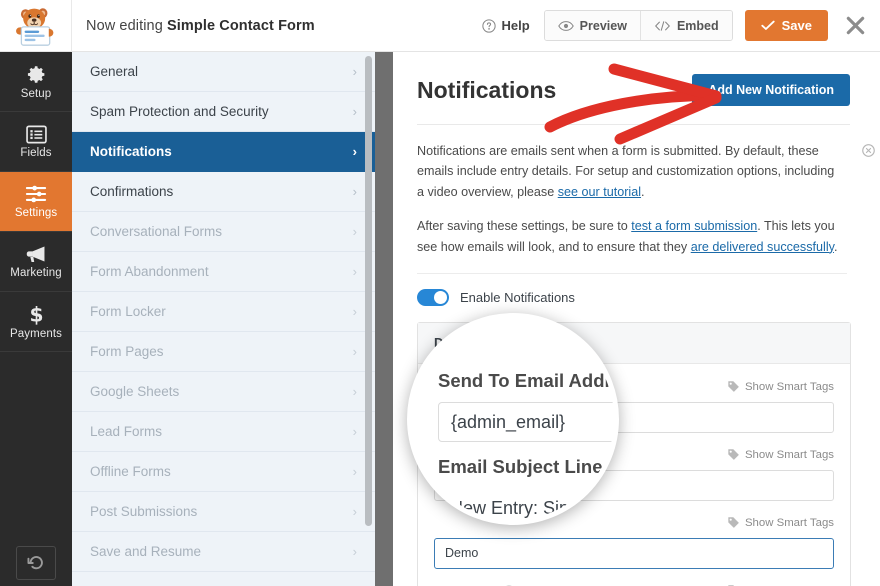 This screenshot has height=586, width=880. Describe the element at coordinates (36, 202) in the screenshot. I see `rail-item-settings: Settings` at that location.